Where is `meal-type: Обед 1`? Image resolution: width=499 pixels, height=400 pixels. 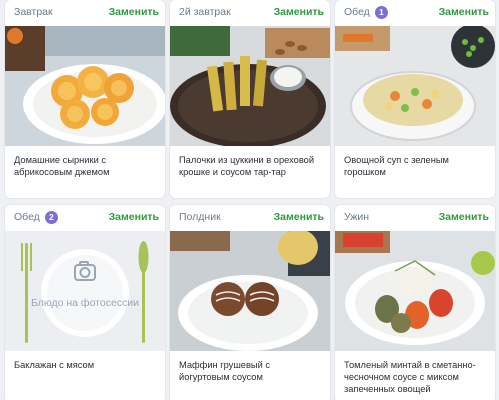 meal-type: Обед 1 is located at coordinates (366, 12).